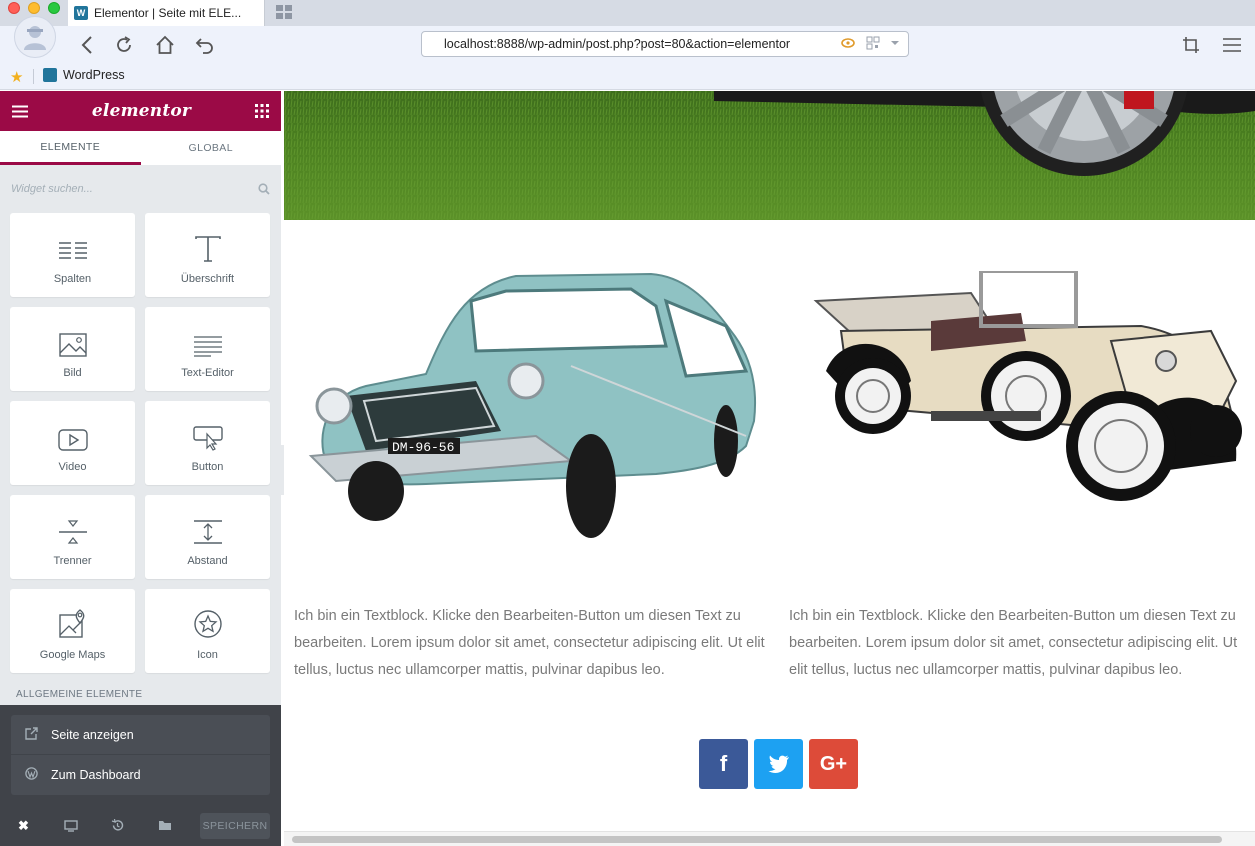 The height and width of the screenshot is (846, 1255). I want to click on window-close-button, so click(14, 8).